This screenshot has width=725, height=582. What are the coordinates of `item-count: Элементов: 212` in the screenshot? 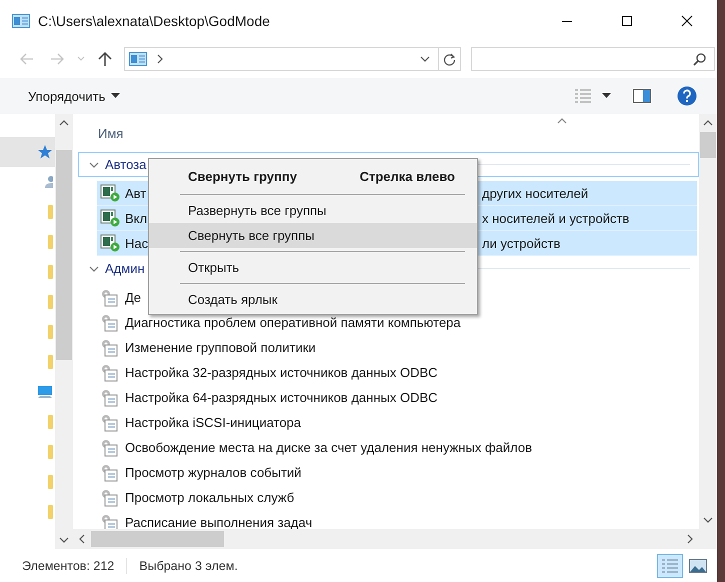 It's located at (68, 565).